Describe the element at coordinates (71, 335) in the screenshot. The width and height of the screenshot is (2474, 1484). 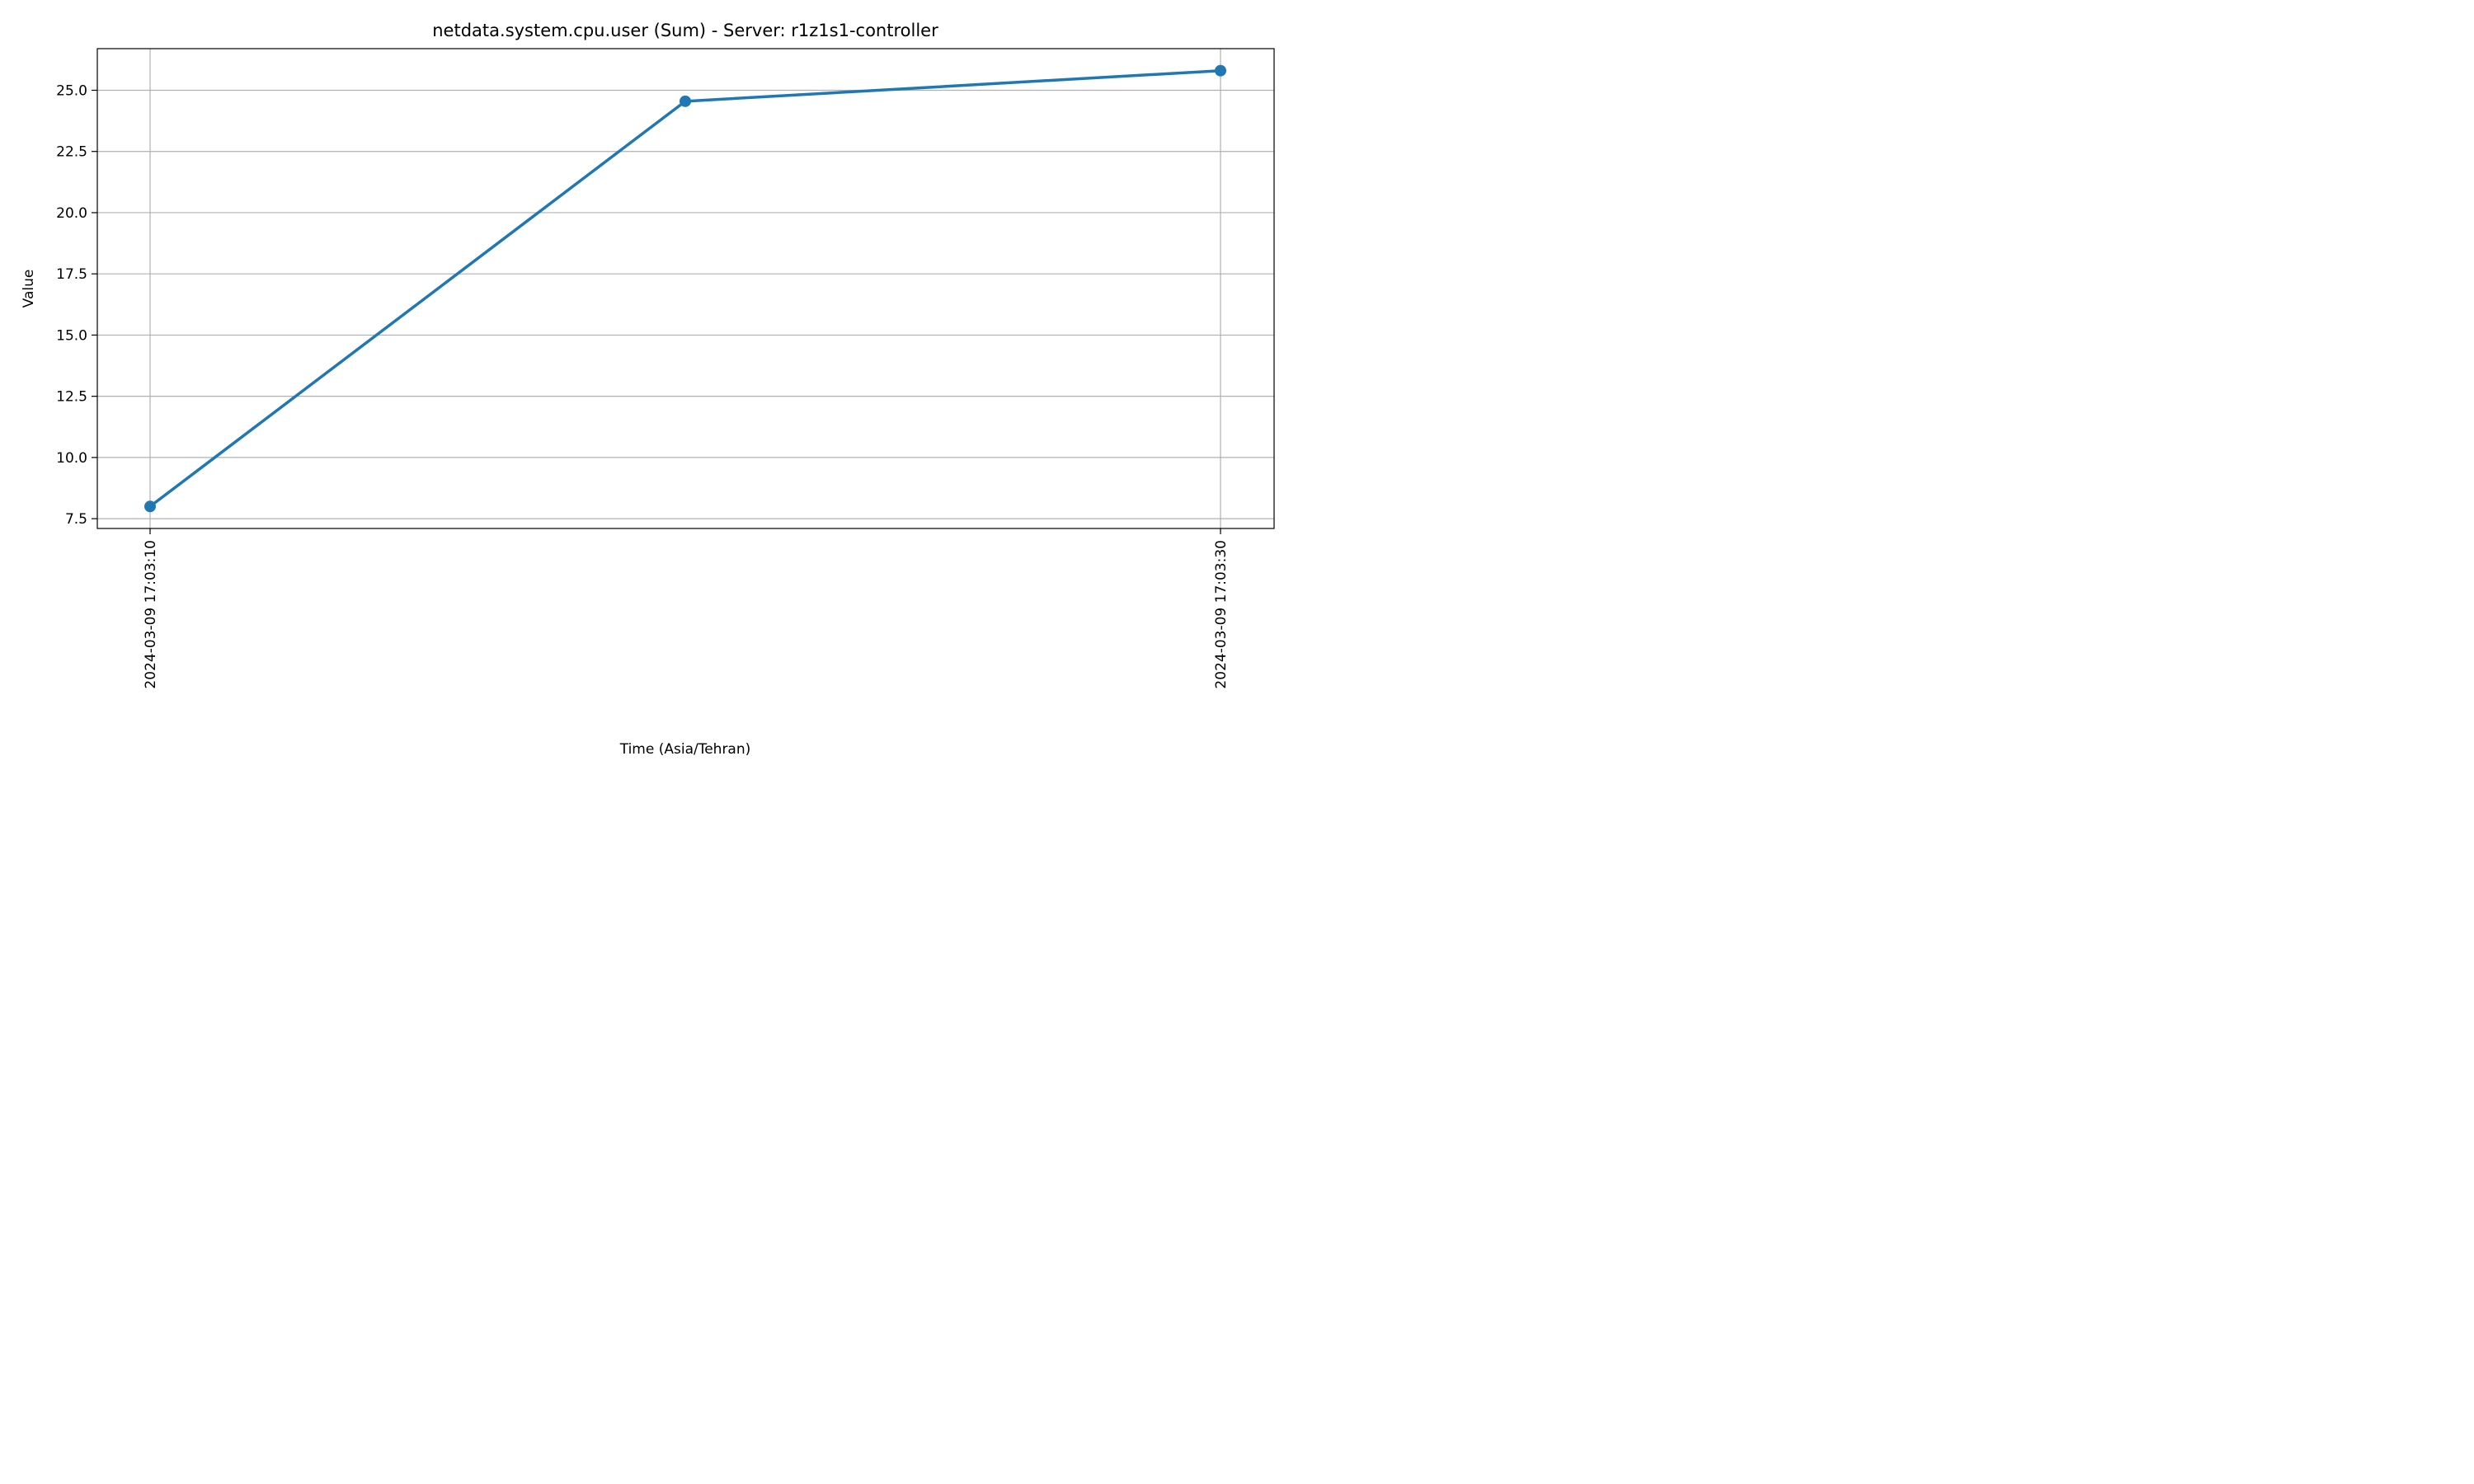
I see `y-tick-label: 15.0` at that location.